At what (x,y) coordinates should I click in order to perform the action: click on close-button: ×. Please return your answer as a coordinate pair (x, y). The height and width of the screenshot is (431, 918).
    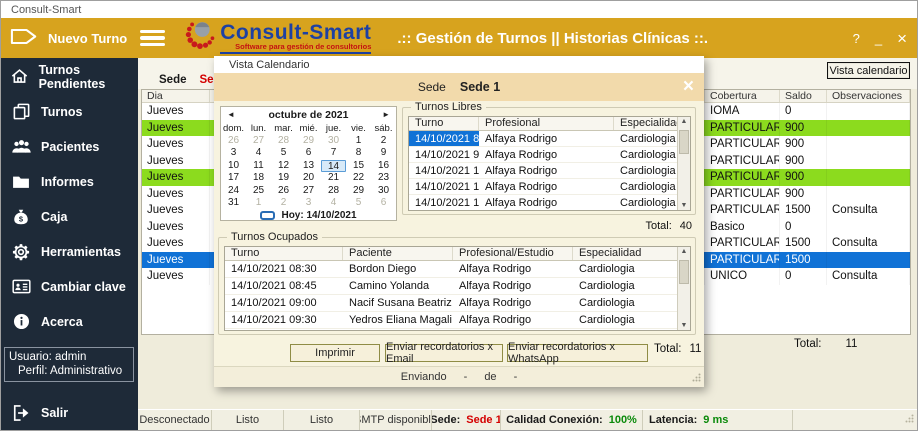
    Looking at the image, I should click on (902, 38).